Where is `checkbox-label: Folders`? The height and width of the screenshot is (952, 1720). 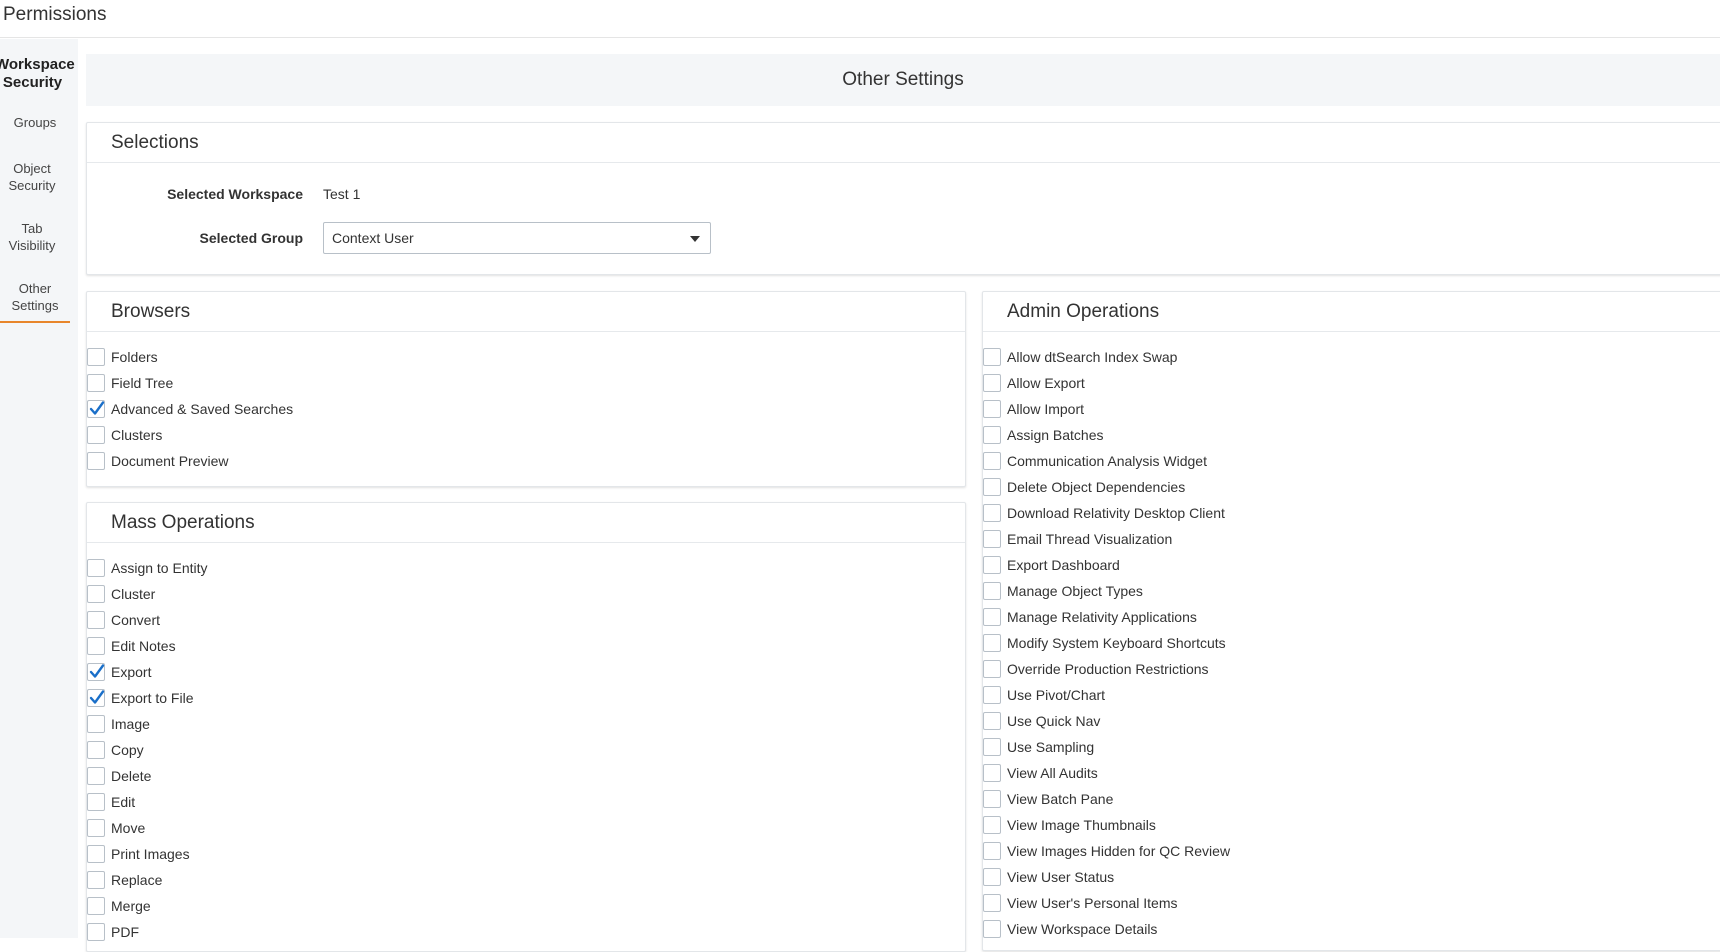 checkbox-label: Folders is located at coordinates (134, 357).